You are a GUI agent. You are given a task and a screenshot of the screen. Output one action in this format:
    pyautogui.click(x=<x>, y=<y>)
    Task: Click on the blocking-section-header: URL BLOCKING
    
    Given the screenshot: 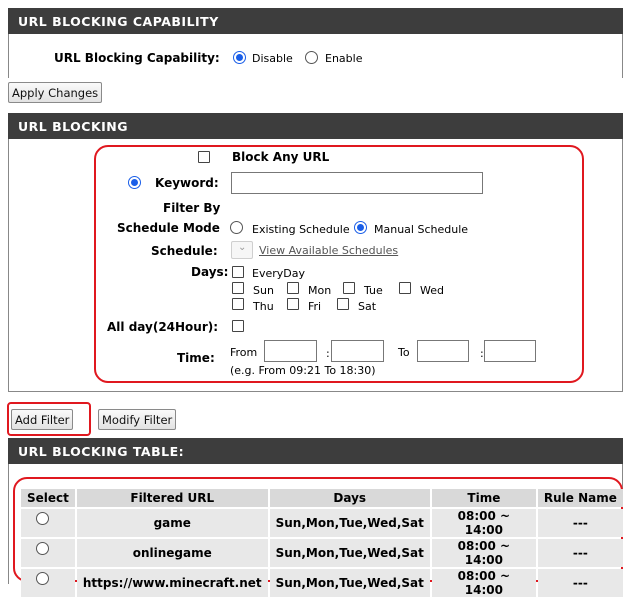 What is the action you would take?
    pyautogui.click(x=315, y=126)
    